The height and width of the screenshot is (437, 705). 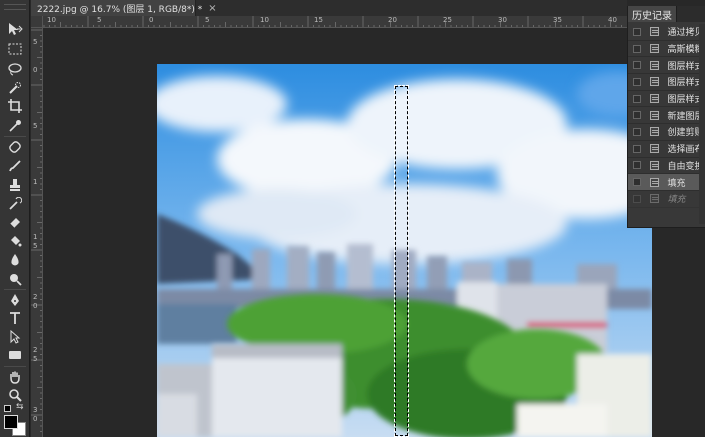 What do you see at coordinates (502, 20) in the screenshot?
I see `ruler-label: 30` at bounding box center [502, 20].